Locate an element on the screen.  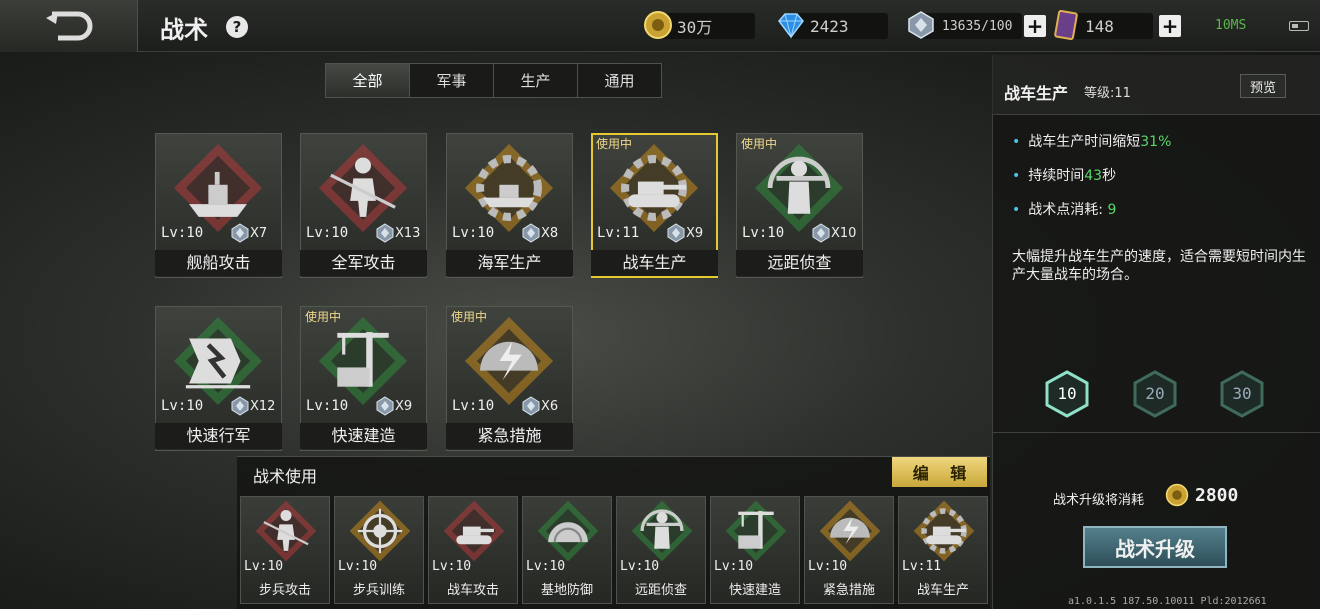
card-count: X9 is located at coordinates (404, 406).